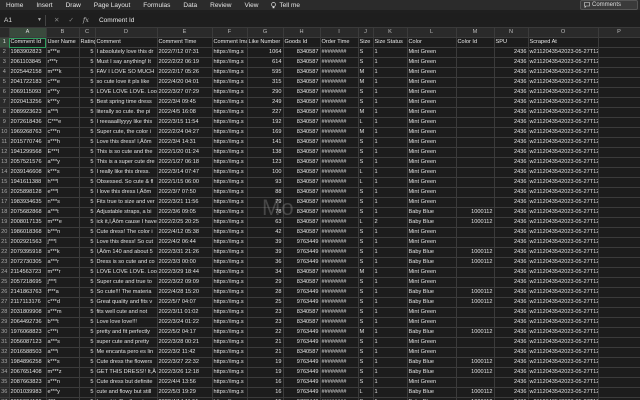 This screenshot has width=640, height=400. What do you see at coordinates (126, 372) in the screenshot?
I see `cell: GET THIS DRESS!! It,Ä` at bounding box center [126, 372].